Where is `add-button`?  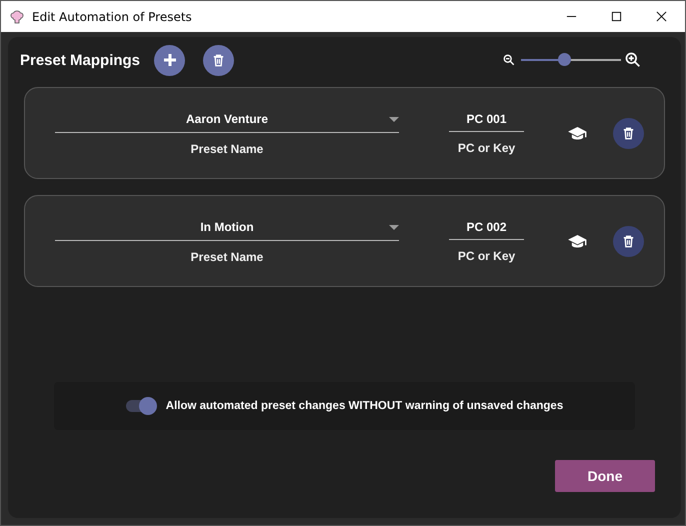
add-button is located at coordinates (170, 60).